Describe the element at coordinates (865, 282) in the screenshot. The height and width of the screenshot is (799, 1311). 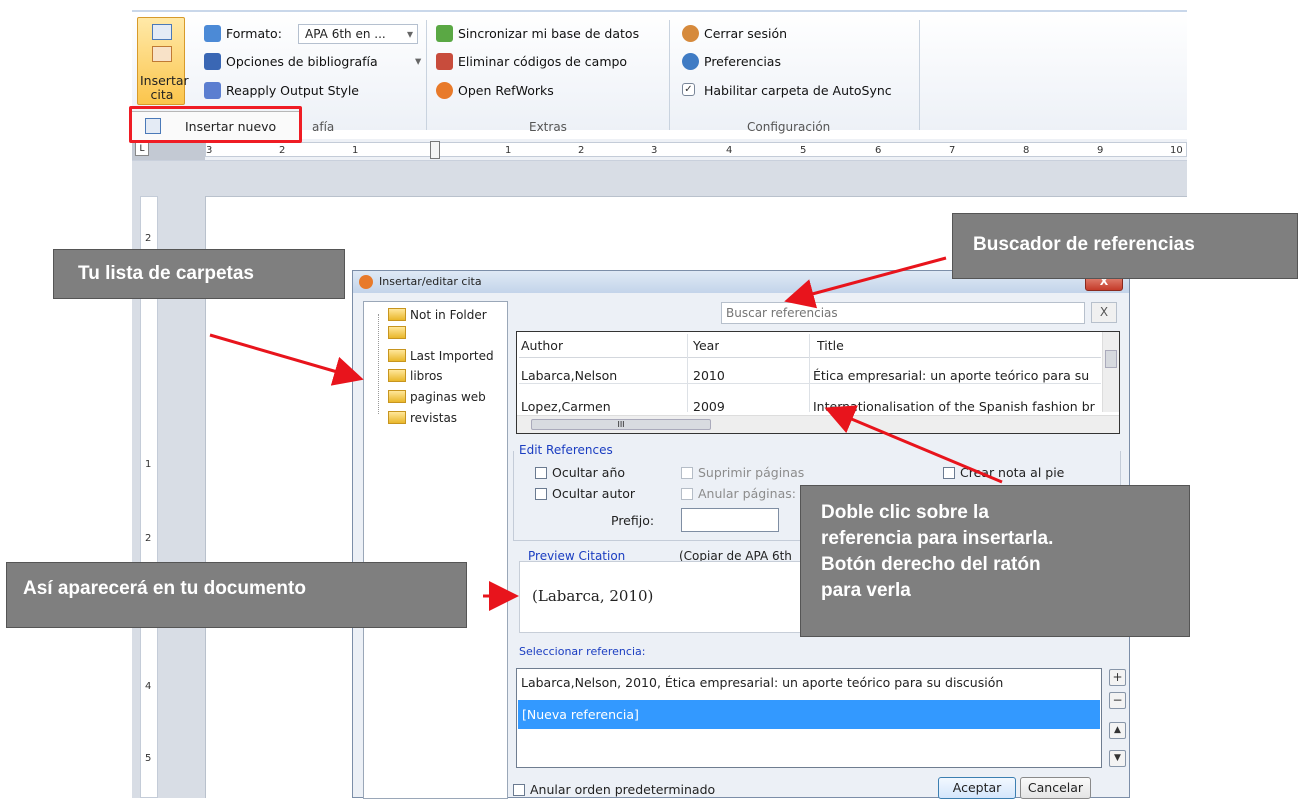
I see `arrow-search` at that location.